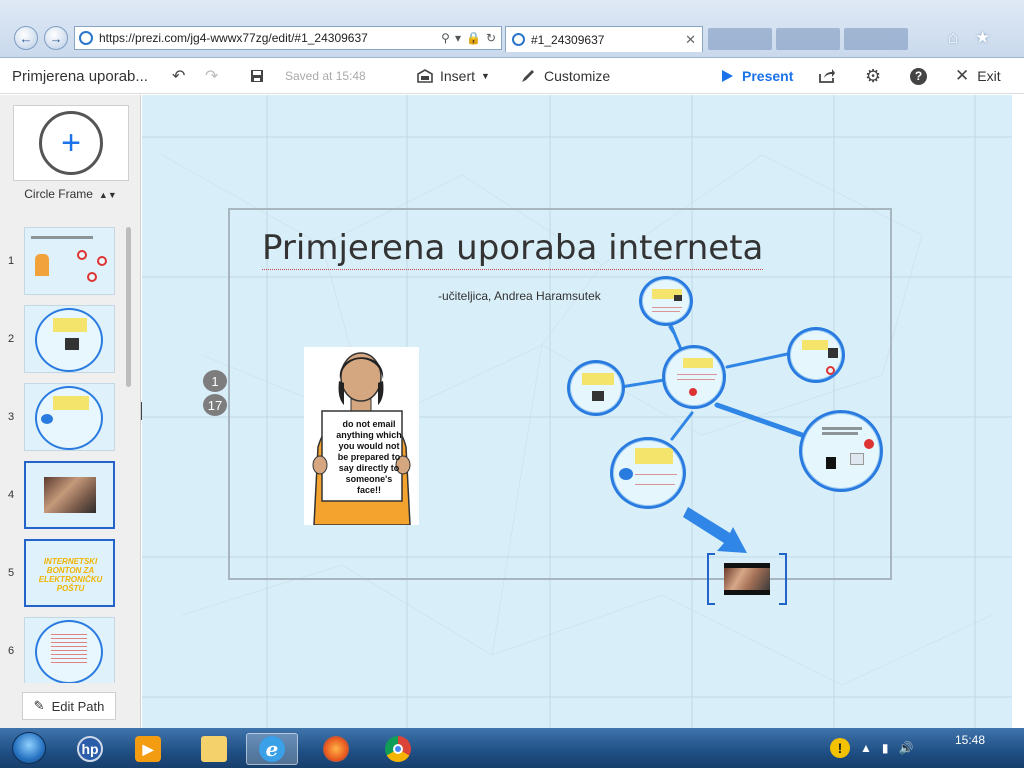 This screenshot has height=768, width=1024. I want to click on chrome-icon, so click(398, 749).